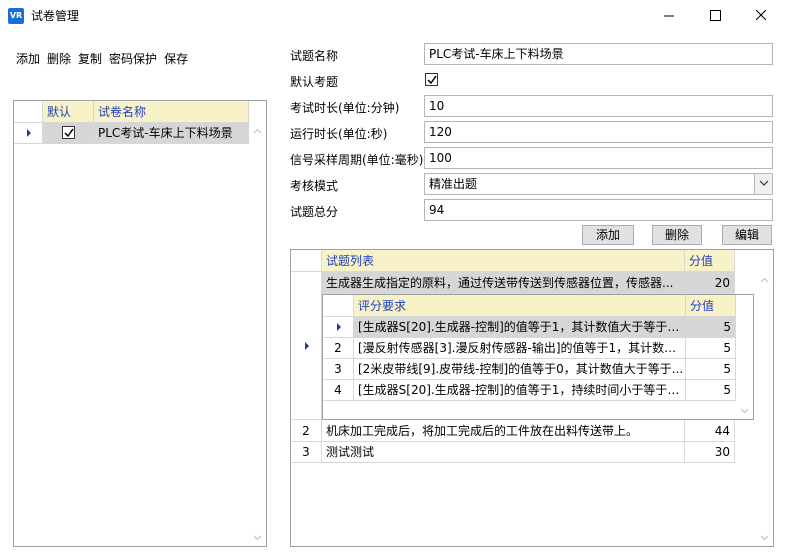  What do you see at coordinates (598, 184) in the screenshot?
I see `assessment-mode-select: 精准出题` at bounding box center [598, 184].